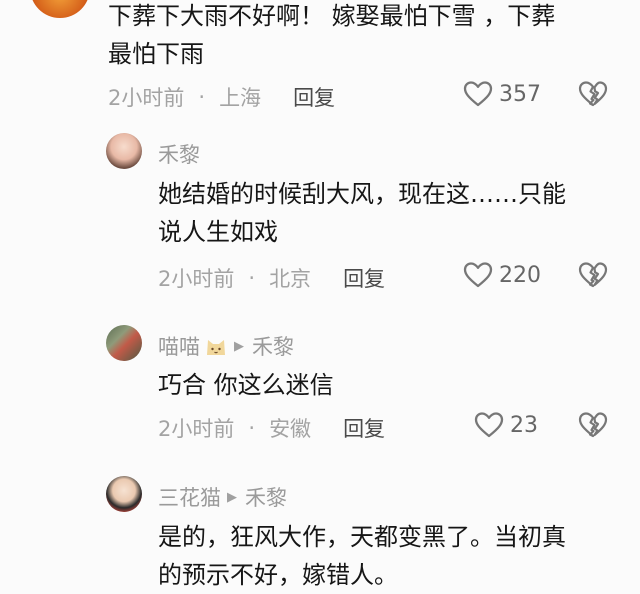  What do you see at coordinates (222, 497) in the screenshot?
I see `comment-3-username: 三花猫 ▶ 禾黎` at bounding box center [222, 497].